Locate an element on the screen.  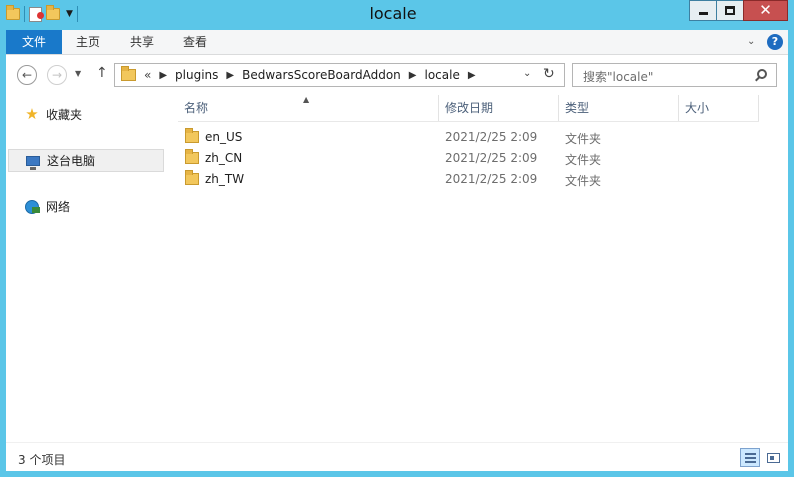
status-bar: 3 个项目 is located at coordinates (397, 456).